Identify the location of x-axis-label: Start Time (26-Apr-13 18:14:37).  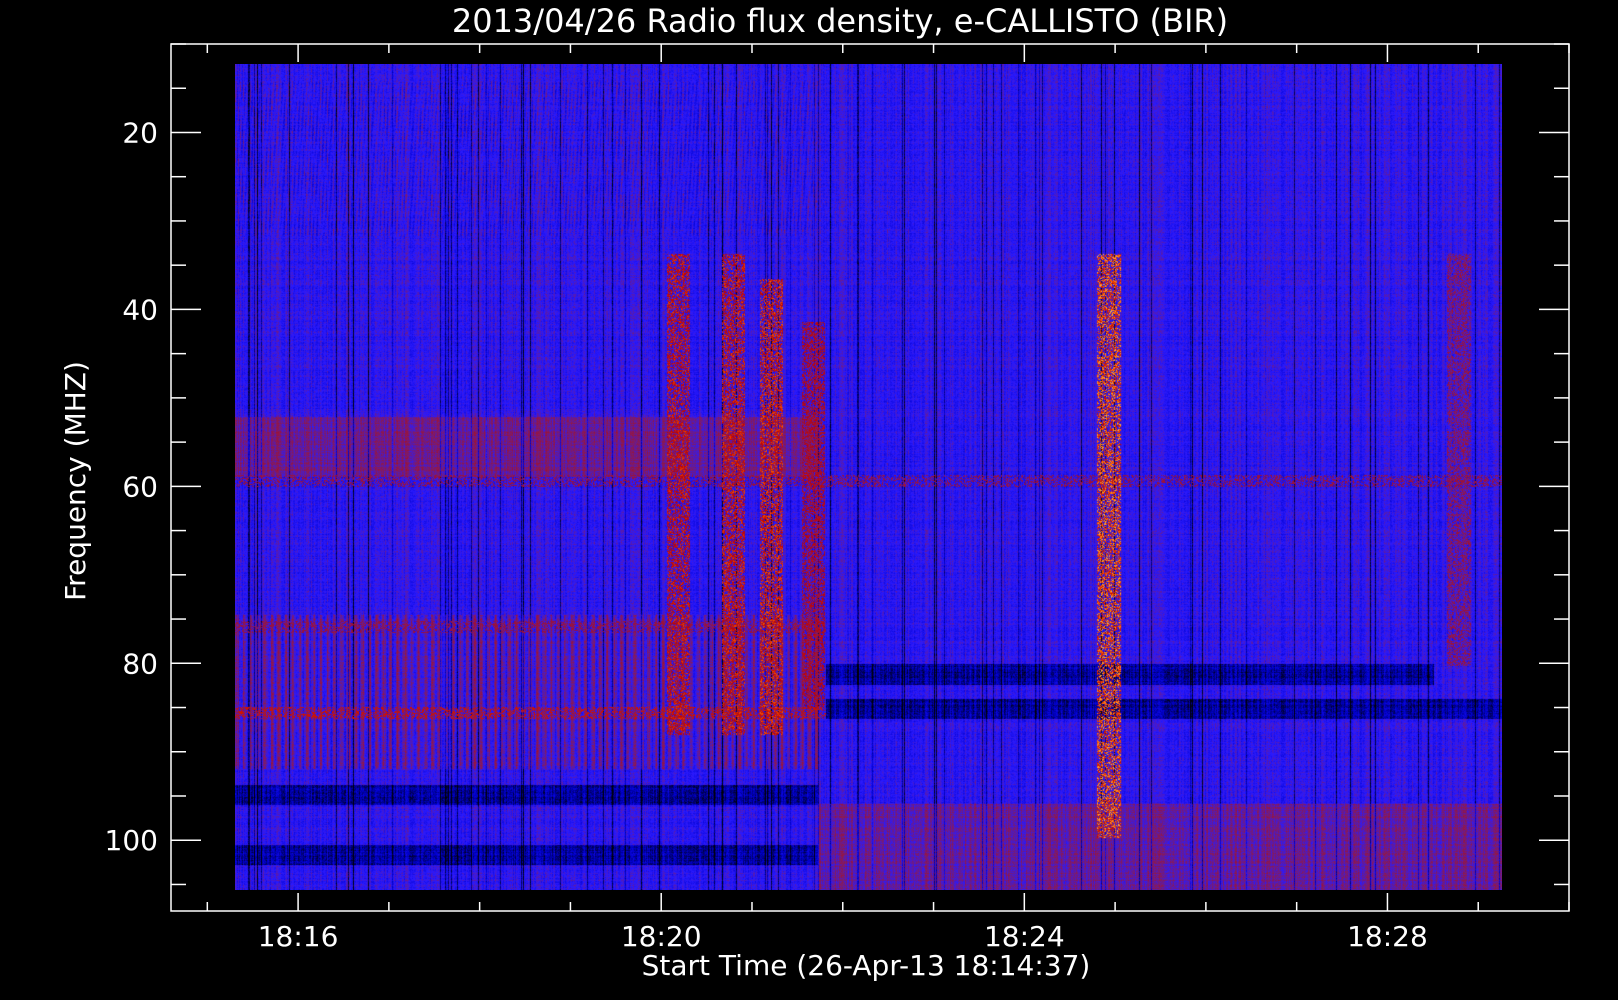
(866, 965).